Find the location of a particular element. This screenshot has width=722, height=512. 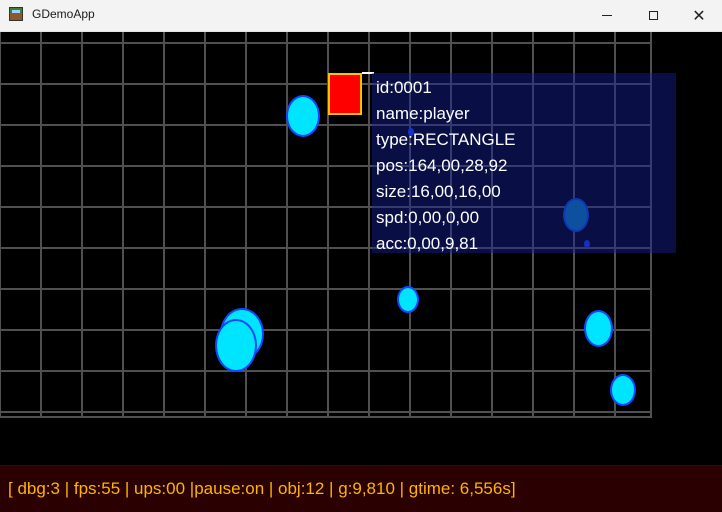

info-id: id:0001 is located at coordinates (404, 87).